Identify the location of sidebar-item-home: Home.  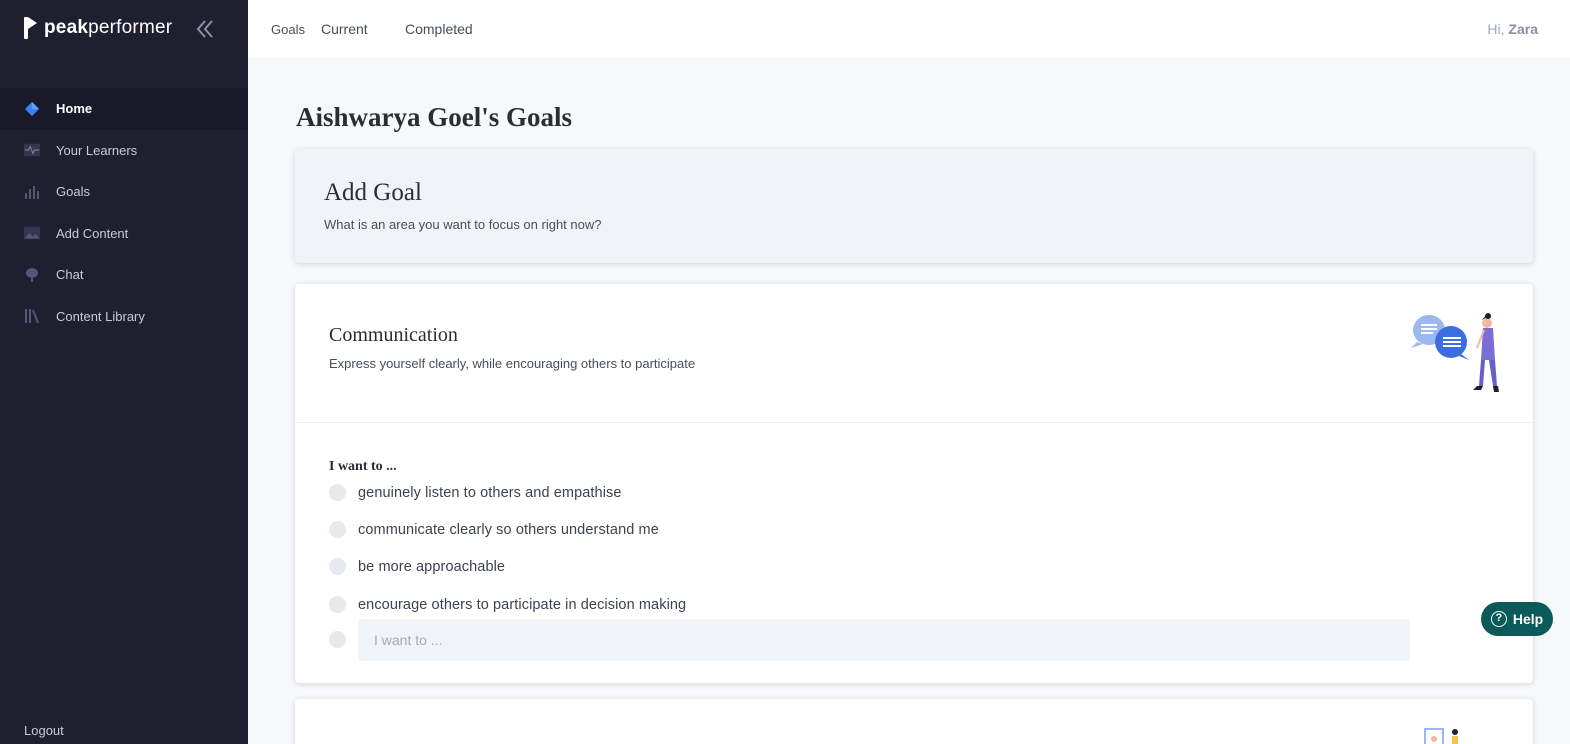
(124, 109).